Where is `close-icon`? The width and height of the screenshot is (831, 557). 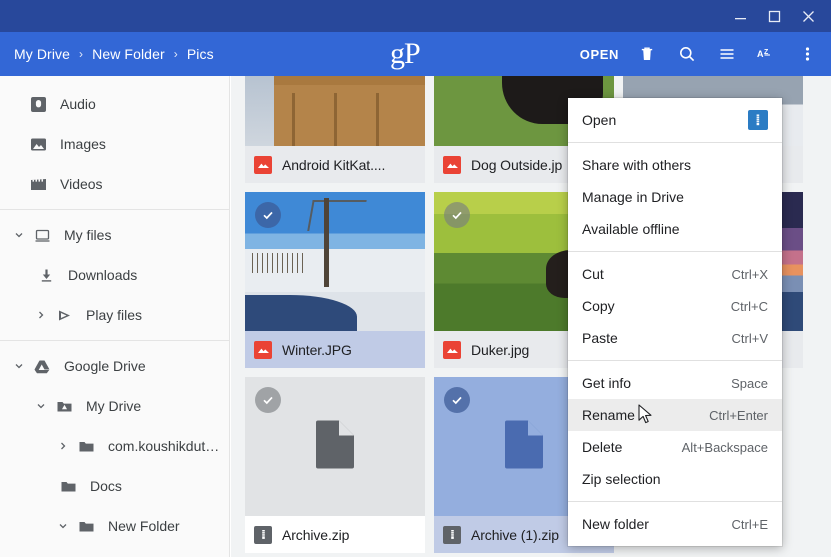
close-icon is located at coordinates (808, 16).